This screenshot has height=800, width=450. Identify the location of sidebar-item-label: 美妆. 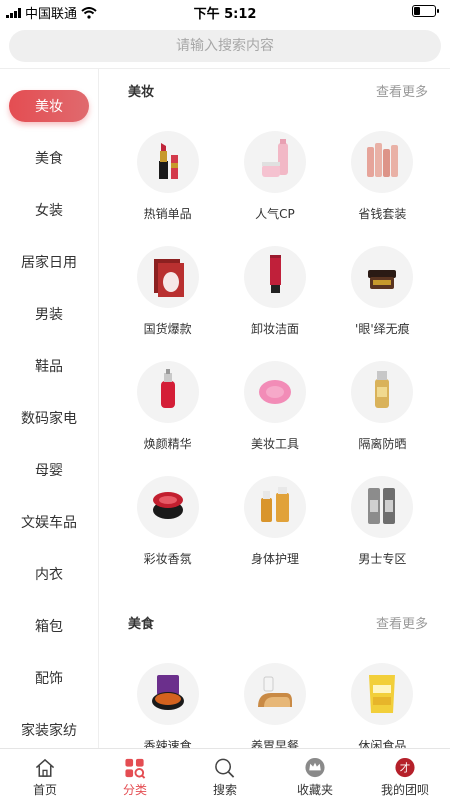
(49, 106).